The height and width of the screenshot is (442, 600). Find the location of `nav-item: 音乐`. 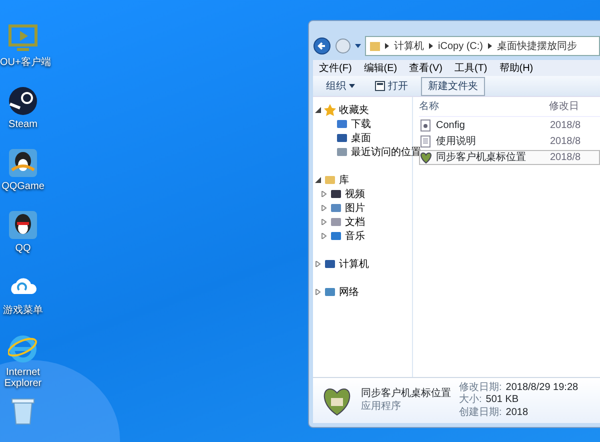

nav-item: 音乐 is located at coordinates (355, 236).